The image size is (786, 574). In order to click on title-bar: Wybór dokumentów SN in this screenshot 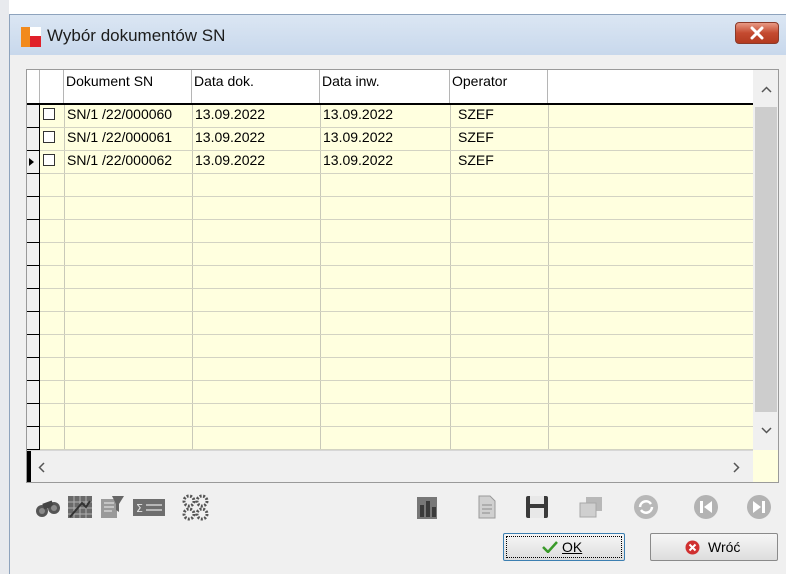, I will do `click(398, 35)`.